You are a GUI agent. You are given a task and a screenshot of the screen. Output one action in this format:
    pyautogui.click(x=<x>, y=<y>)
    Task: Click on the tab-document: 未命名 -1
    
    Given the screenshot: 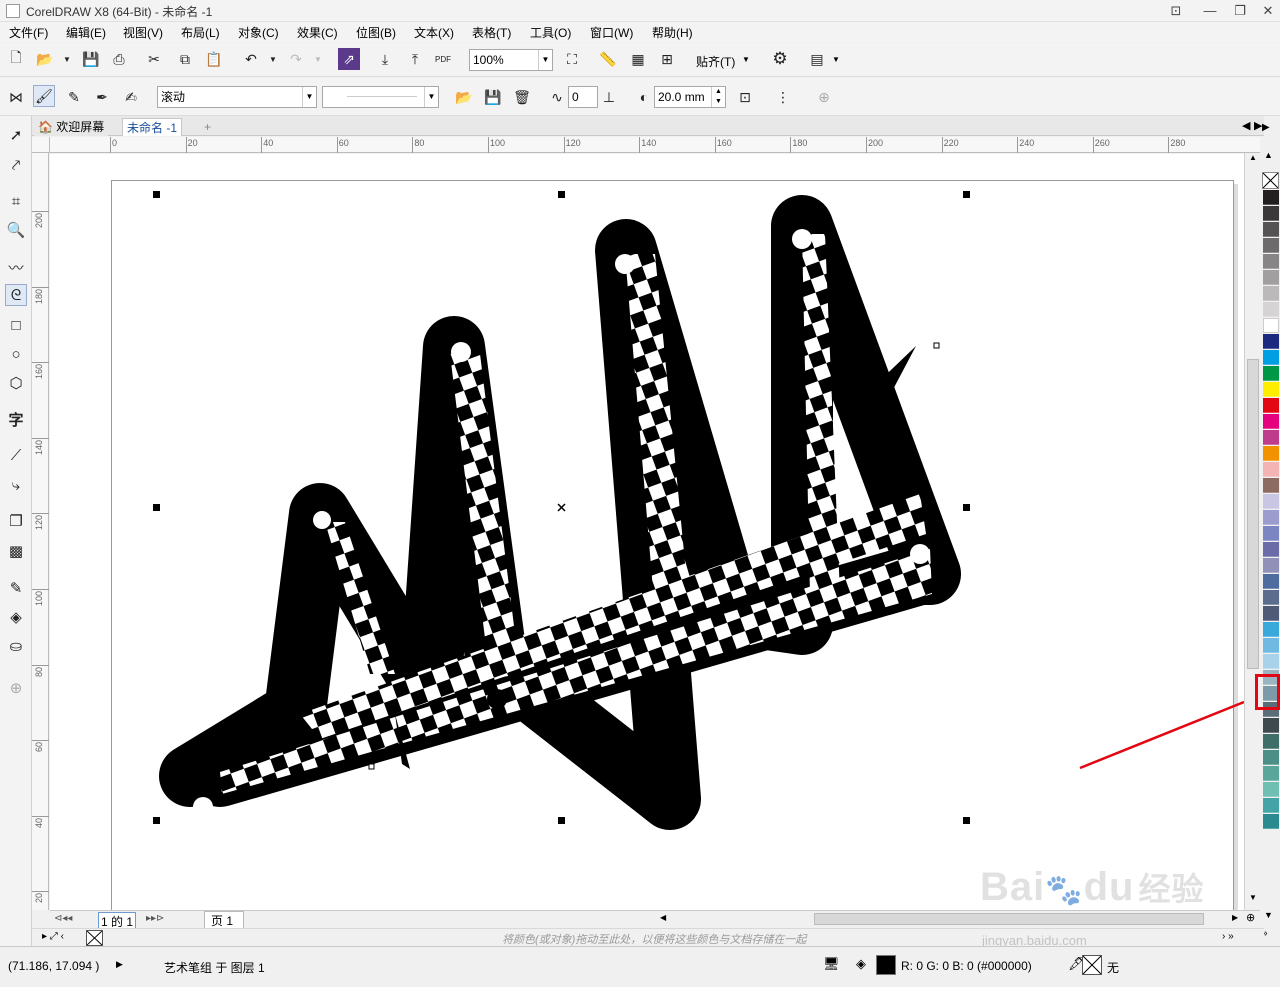 What is the action you would take?
    pyautogui.click(x=152, y=127)
    